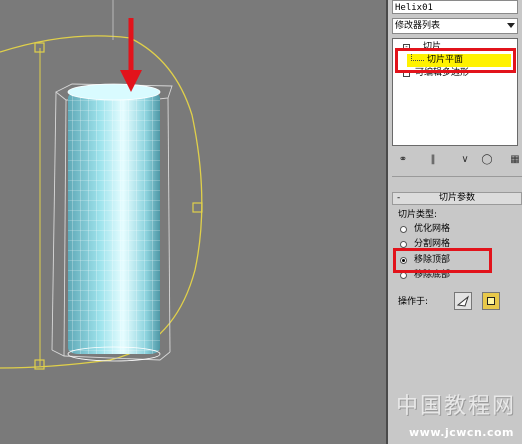 This screenshot has width=522, height=444. Describe the element at coordinates (455, 60) in the screenshot. I see `annotation-highlight-stack` at that location.